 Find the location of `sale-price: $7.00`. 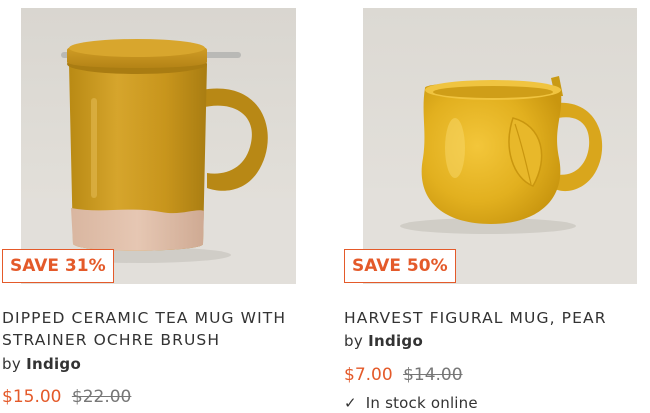

sale-price: $7.00 is located at coordinates (368, 375).